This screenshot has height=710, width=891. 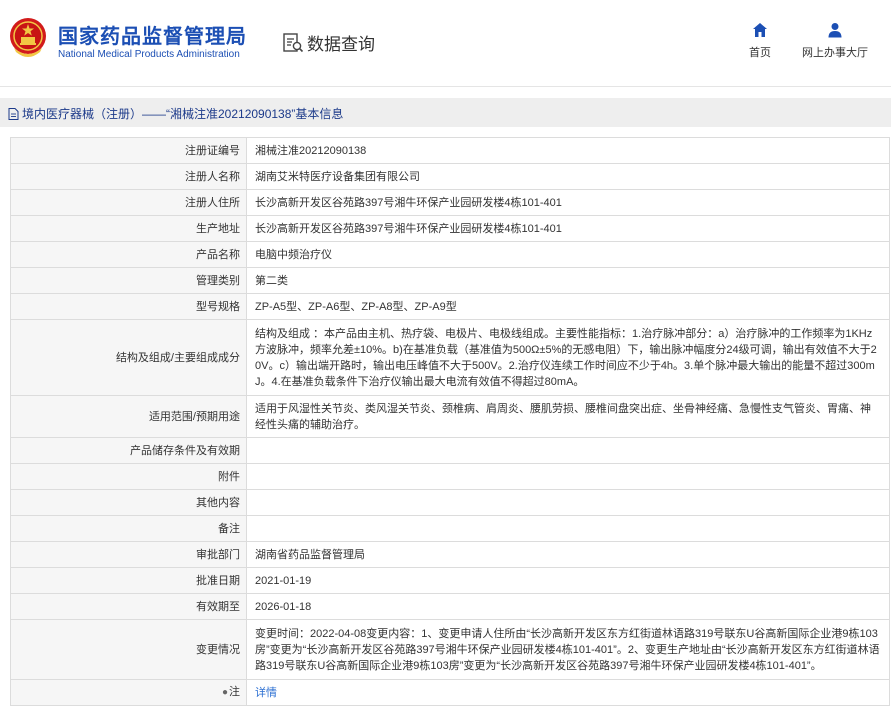 I want to click on search-document-icon, so click(x=293, y=42).